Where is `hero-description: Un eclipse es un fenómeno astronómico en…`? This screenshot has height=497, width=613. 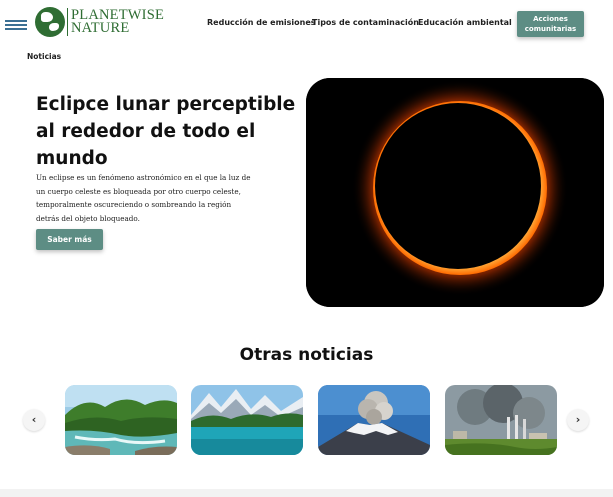
hero-description: Un eclipse es un fenómeno astronómico en… is located at coordinates (143, 198).